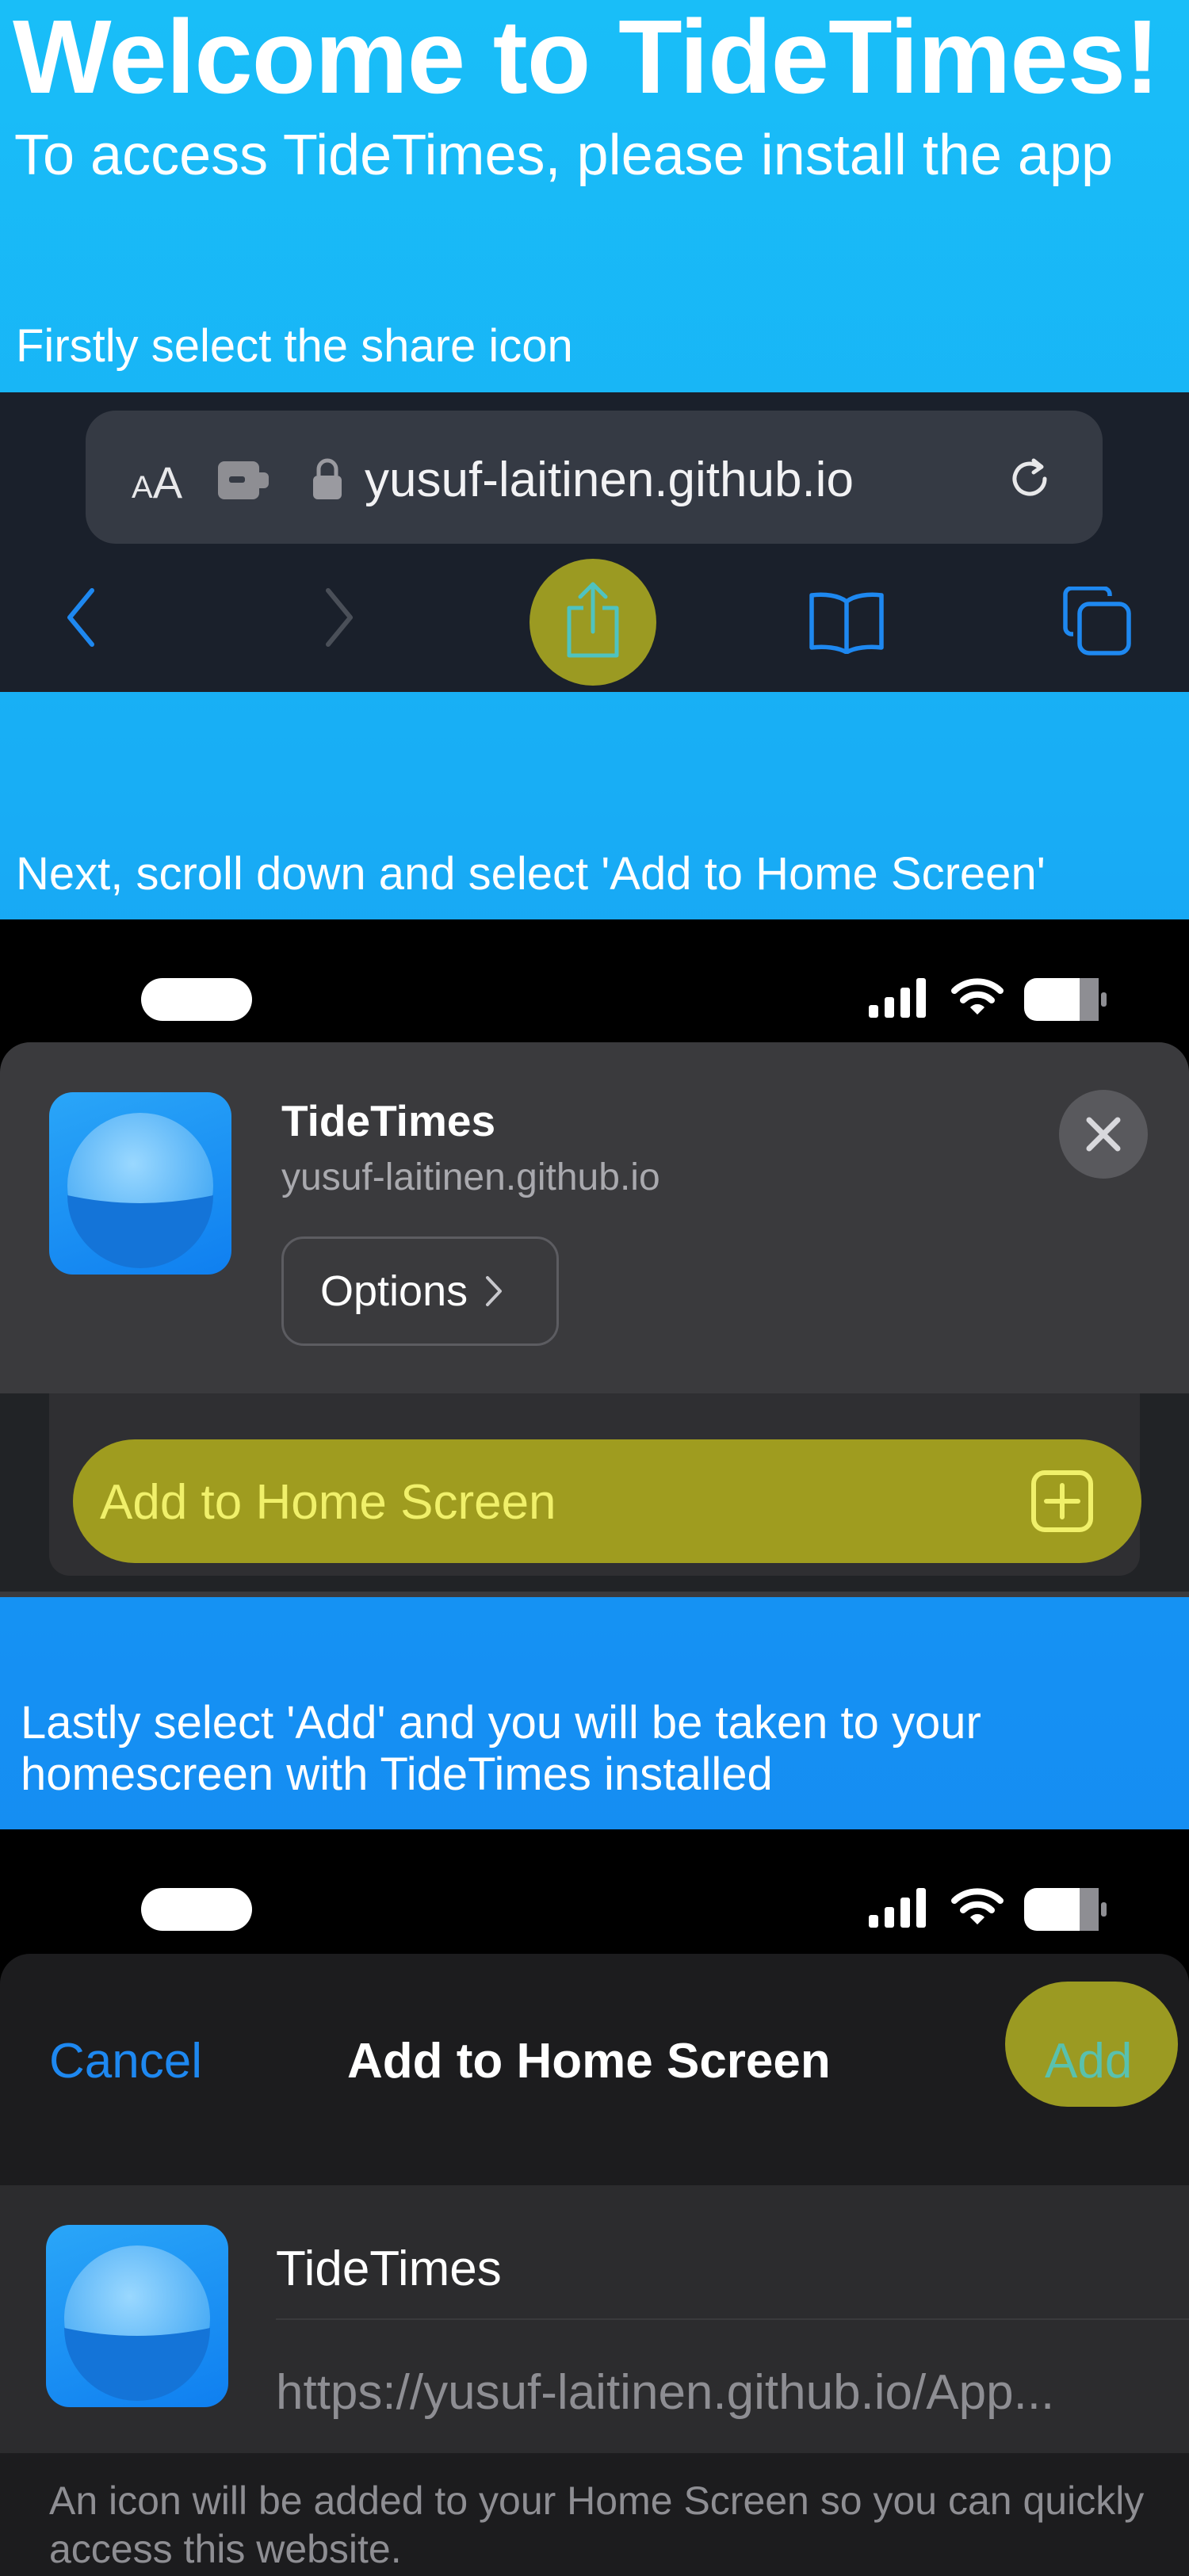 This screenshot has width=1189, height=2576. What do you see at coordinates (1029, 480) in the screenshot?
I see `reload-icon` at bounding box center [1029, 480].